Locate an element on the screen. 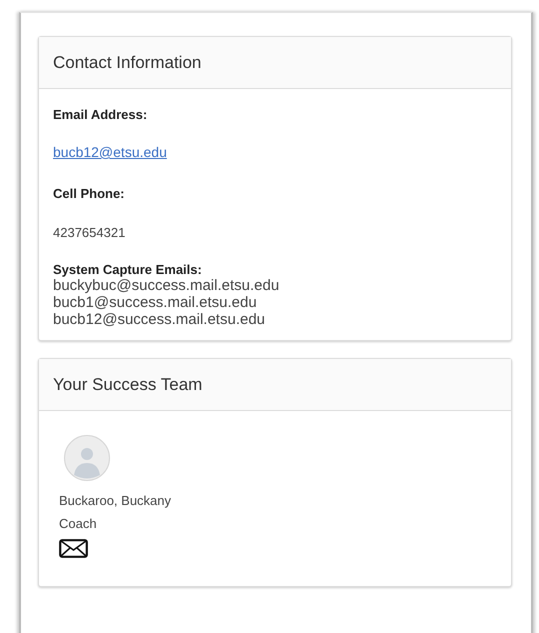 Image resolution: width=539 pixels, height=633 pixels. card-title: Your Success Team is located at coordinates (127, 384).